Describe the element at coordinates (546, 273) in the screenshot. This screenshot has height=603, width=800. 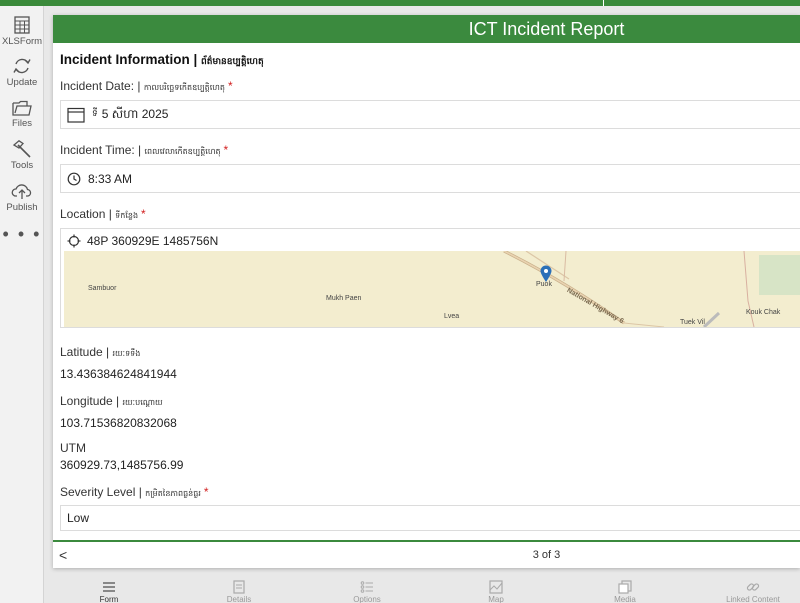
I see `map-pin-icon` at that location.